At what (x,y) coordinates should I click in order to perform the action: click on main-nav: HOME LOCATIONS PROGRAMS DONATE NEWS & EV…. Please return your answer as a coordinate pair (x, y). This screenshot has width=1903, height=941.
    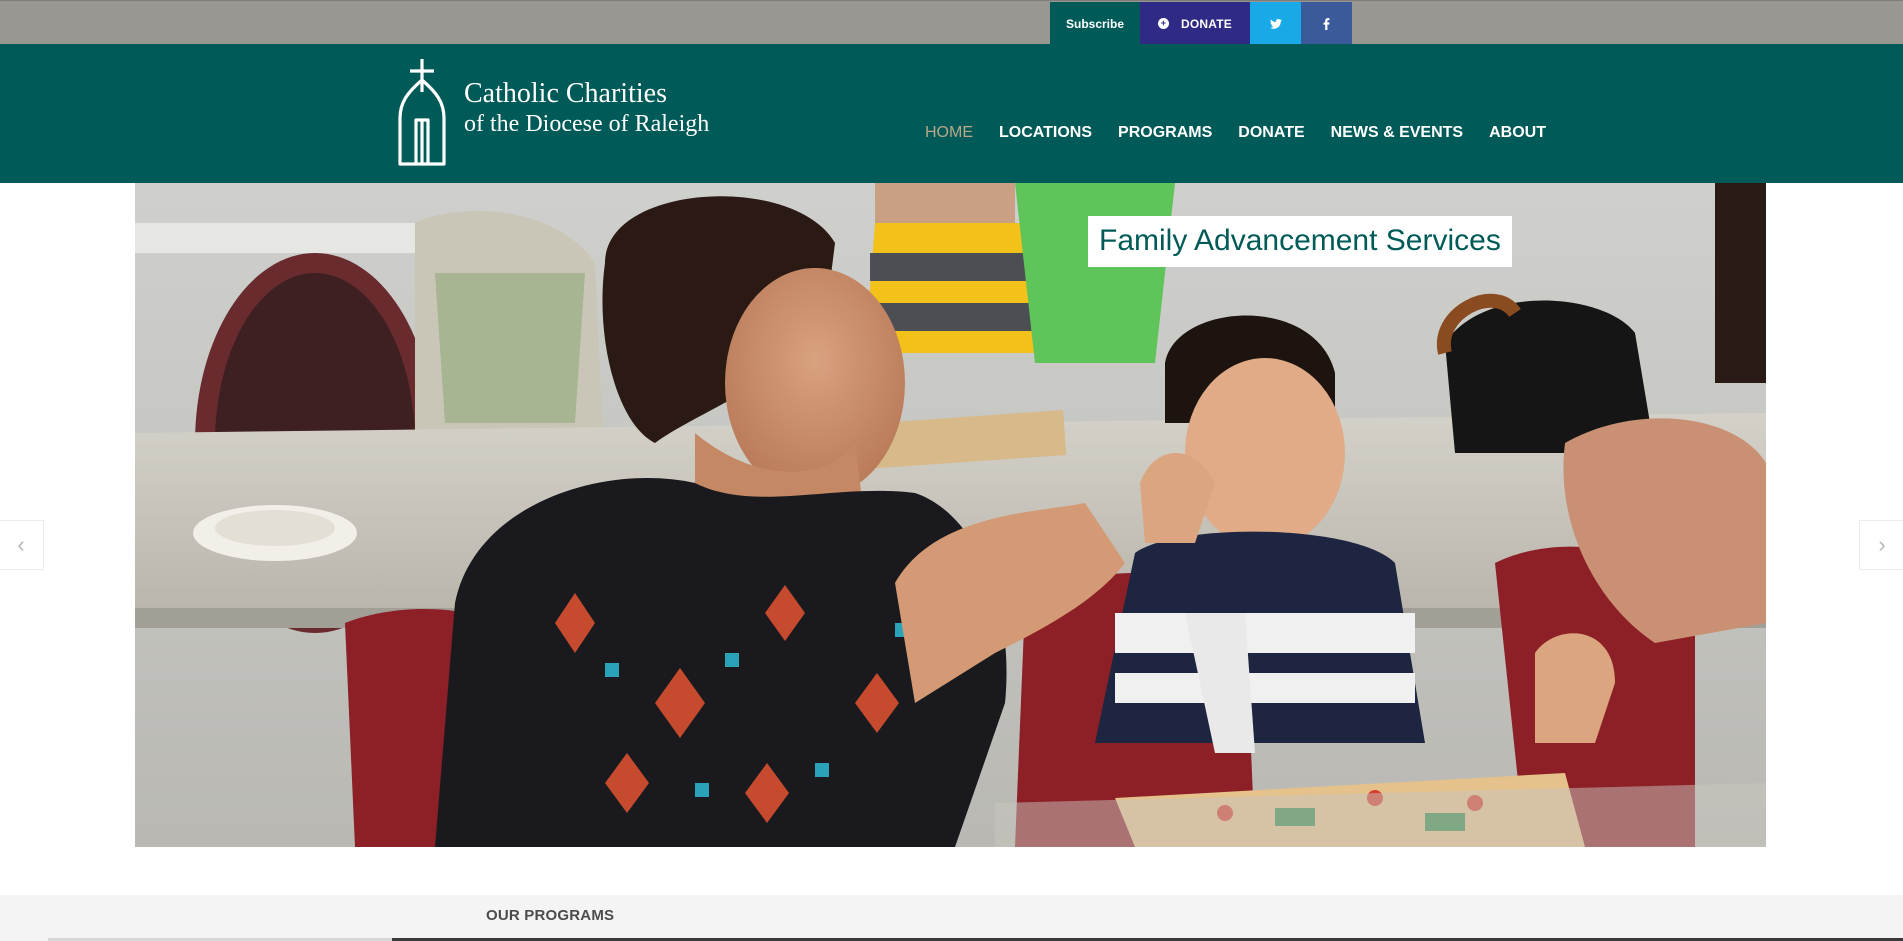
    Looking at the image, I should click on (1235, 133).